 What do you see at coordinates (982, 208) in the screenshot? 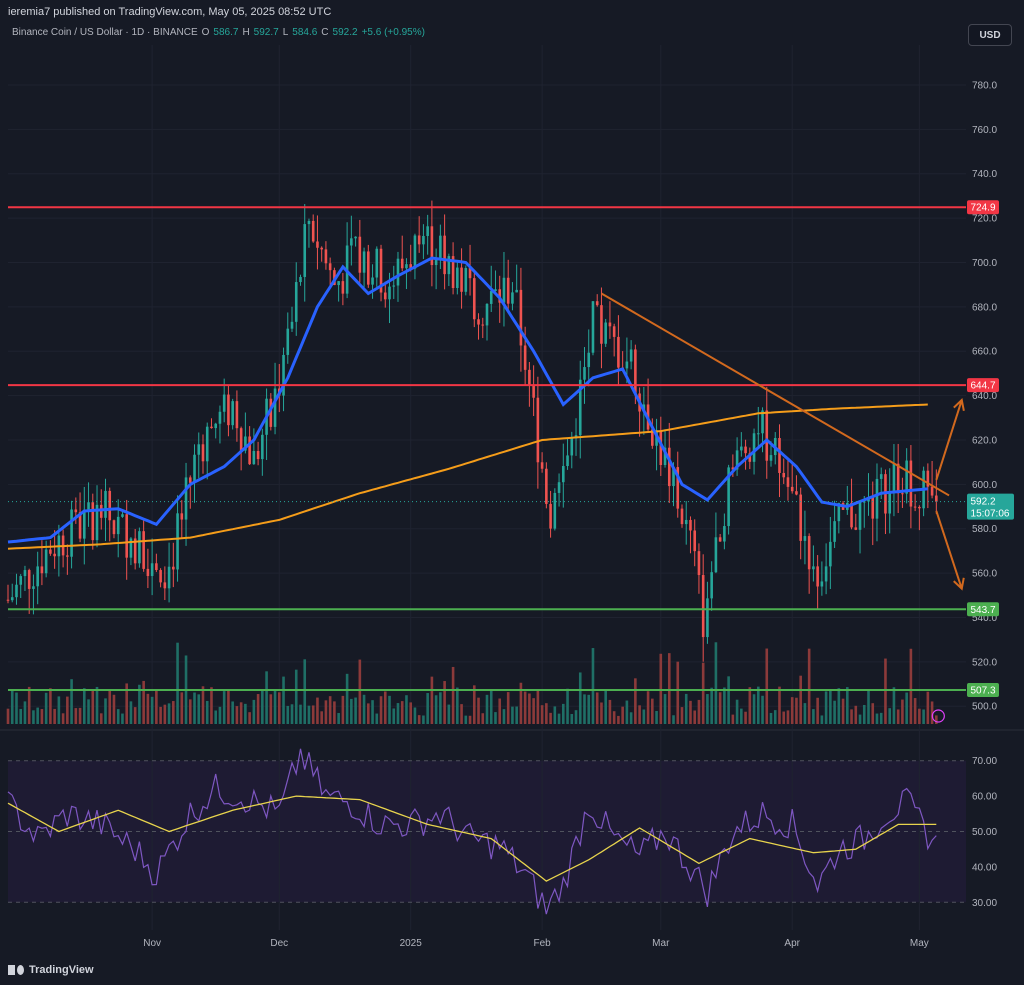
I see `resistance-level-label: 724.9` at bounding box center [982, 208].